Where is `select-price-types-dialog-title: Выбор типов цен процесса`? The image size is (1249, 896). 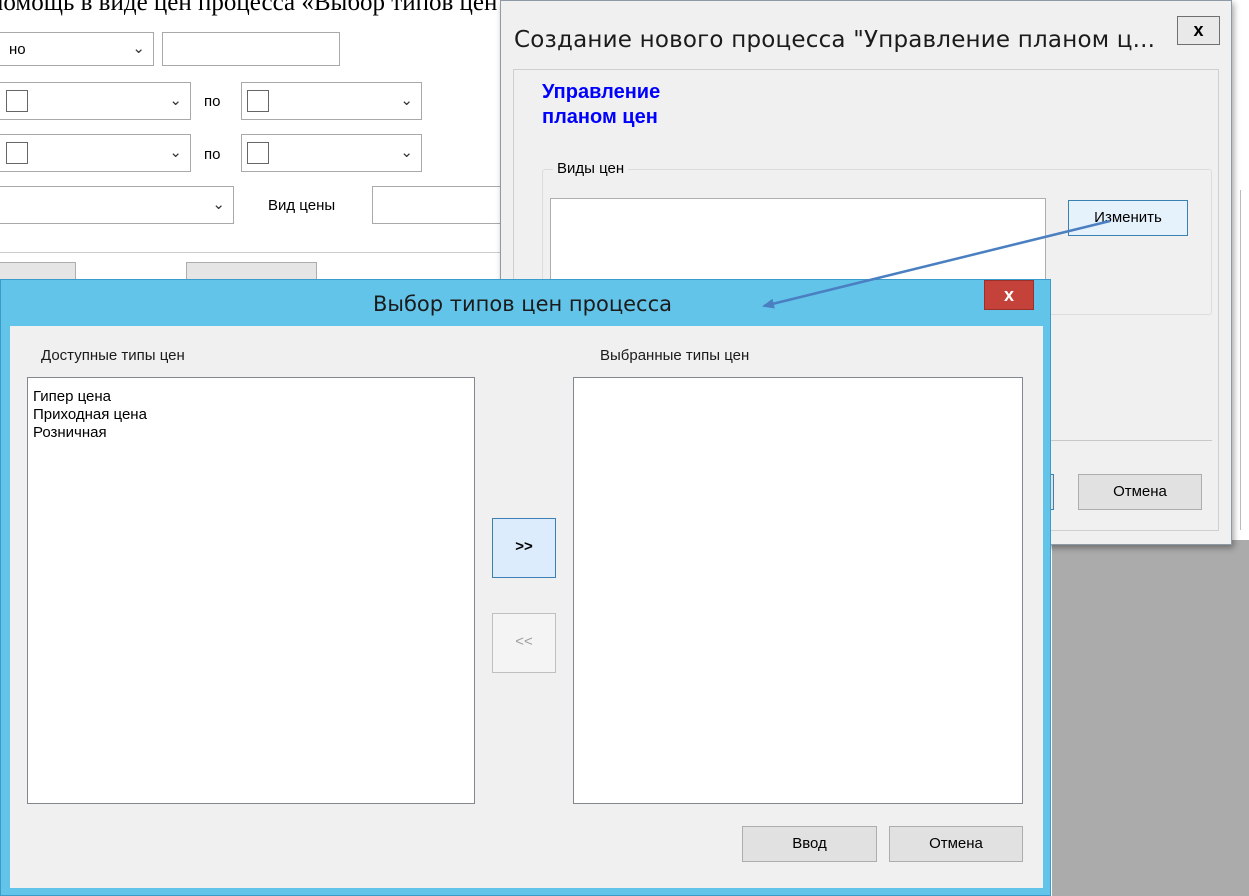
select-price-types-dialog-title: Выбор типов цен процесса is located at coordinates (522, 304).